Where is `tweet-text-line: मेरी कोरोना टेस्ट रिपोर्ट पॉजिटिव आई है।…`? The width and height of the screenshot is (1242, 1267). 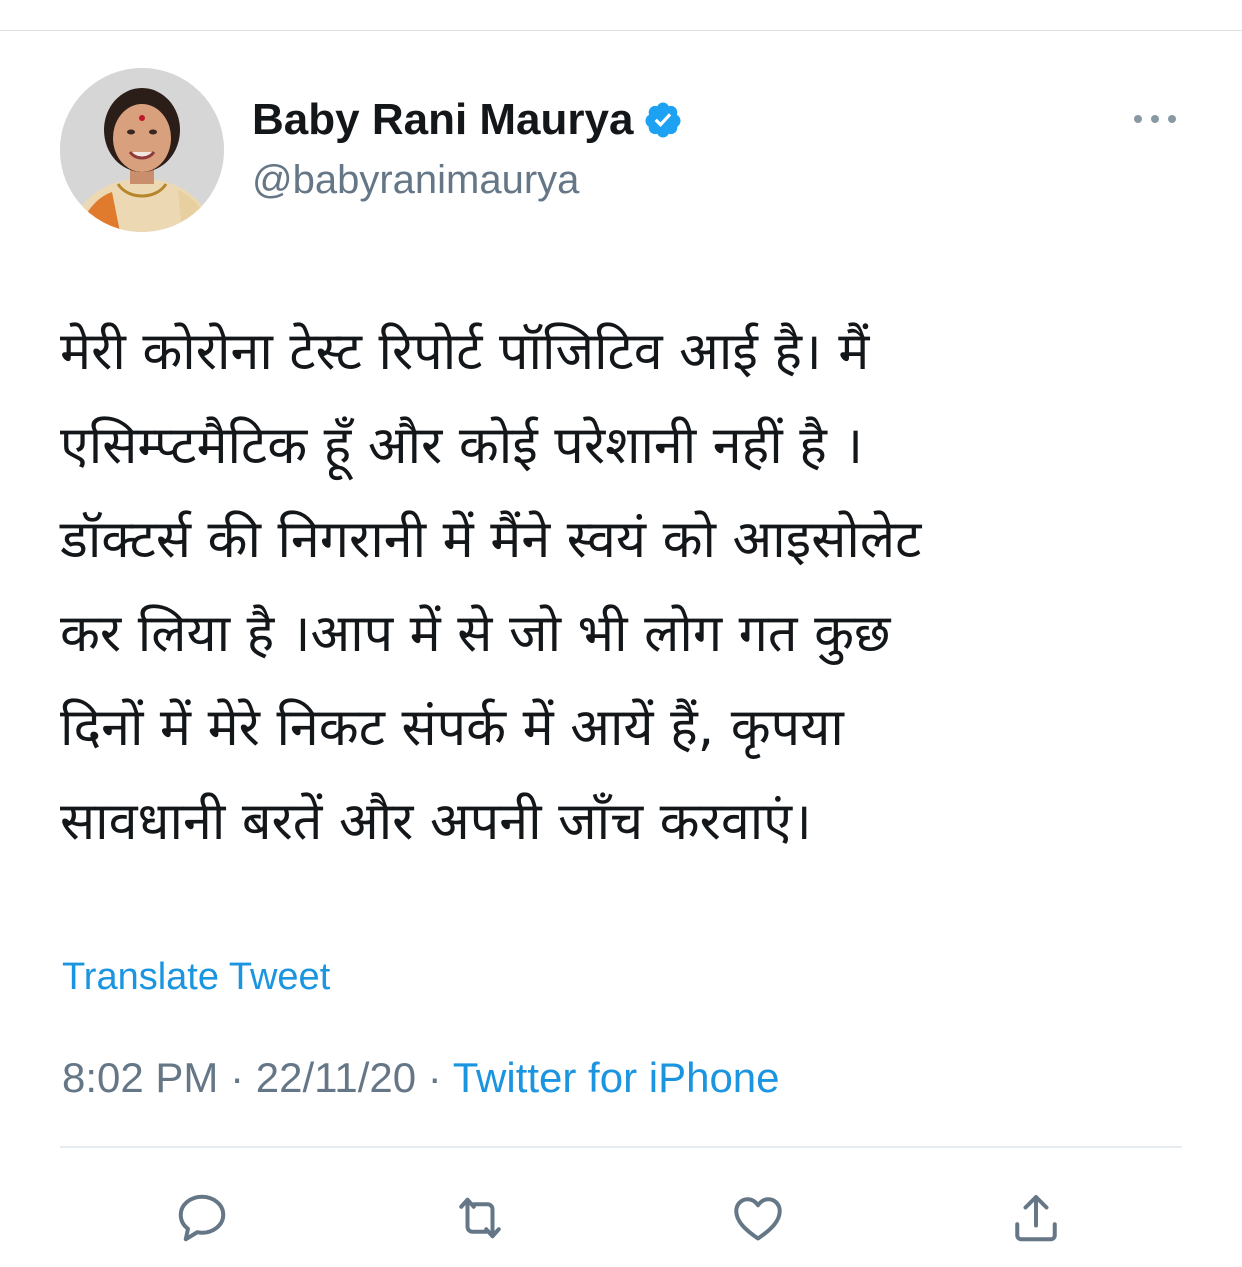
tweet-text-line: मेरी कोरोना टेस्ट रिपोर्ट पॉजिटिव आई है।… is located at coordinates (465, 352).